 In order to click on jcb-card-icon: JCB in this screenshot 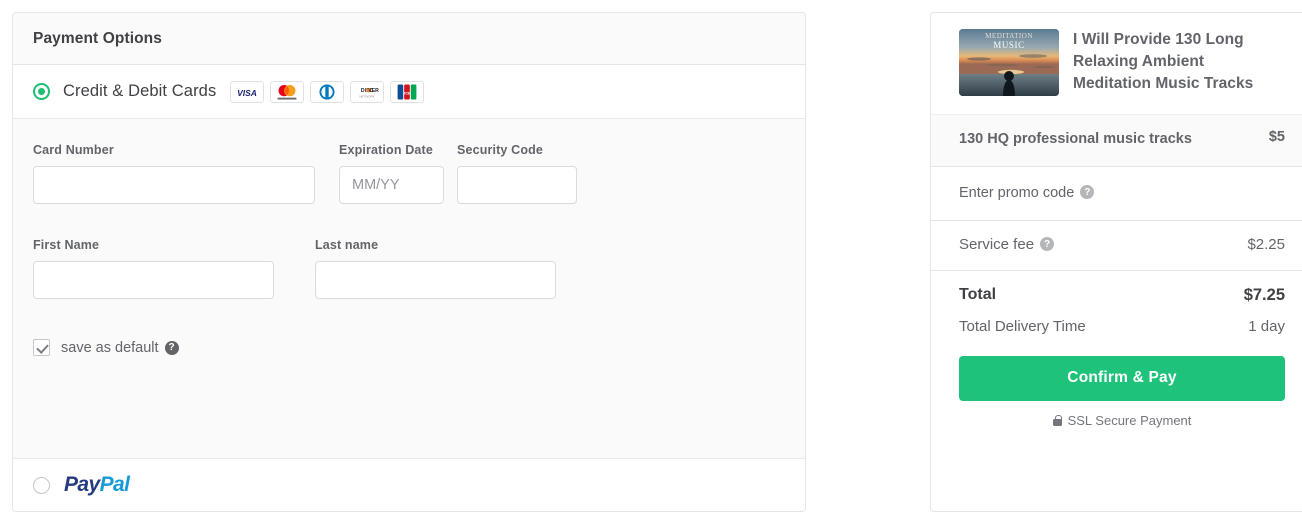, I will do `click(407, 91)`.